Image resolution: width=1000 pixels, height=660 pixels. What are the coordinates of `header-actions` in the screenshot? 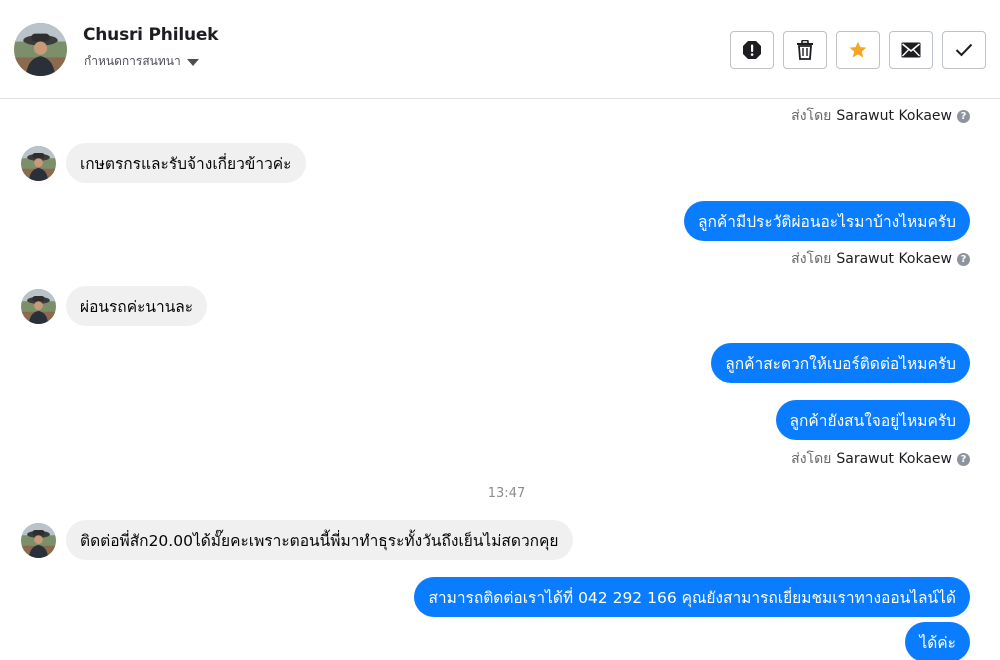 It's located at (858, 50).